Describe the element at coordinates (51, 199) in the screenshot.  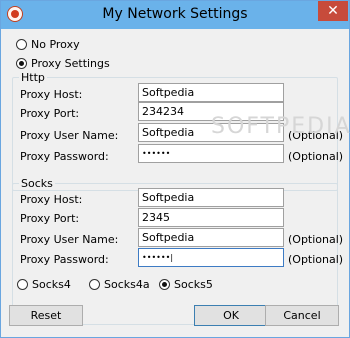
I see `socks-host-label: Proxy Host:` at that location.